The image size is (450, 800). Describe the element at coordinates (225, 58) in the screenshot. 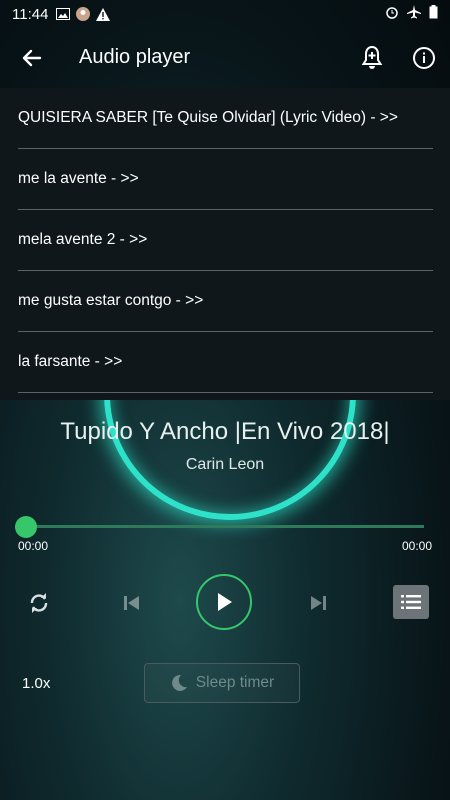

I see `app-bar: Audio player` at that location.